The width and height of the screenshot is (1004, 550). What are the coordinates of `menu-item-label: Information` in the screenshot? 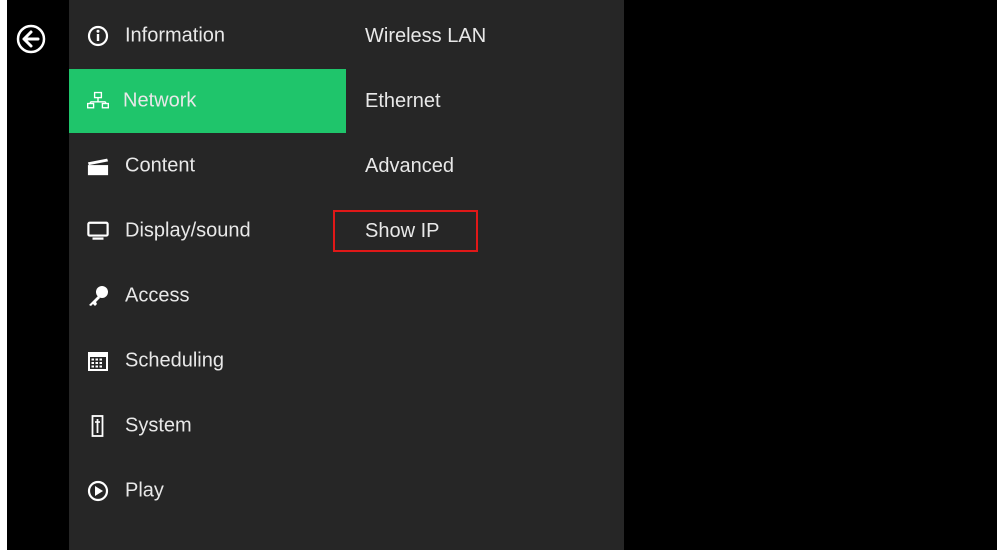 It's located at (175, 35).